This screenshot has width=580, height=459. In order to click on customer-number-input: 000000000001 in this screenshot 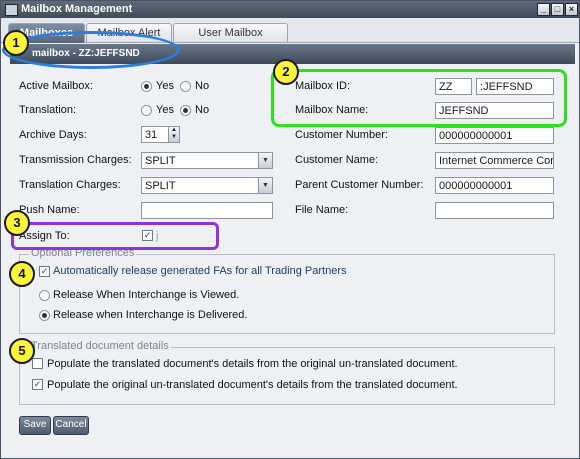, I will do `click(494, 135)`.